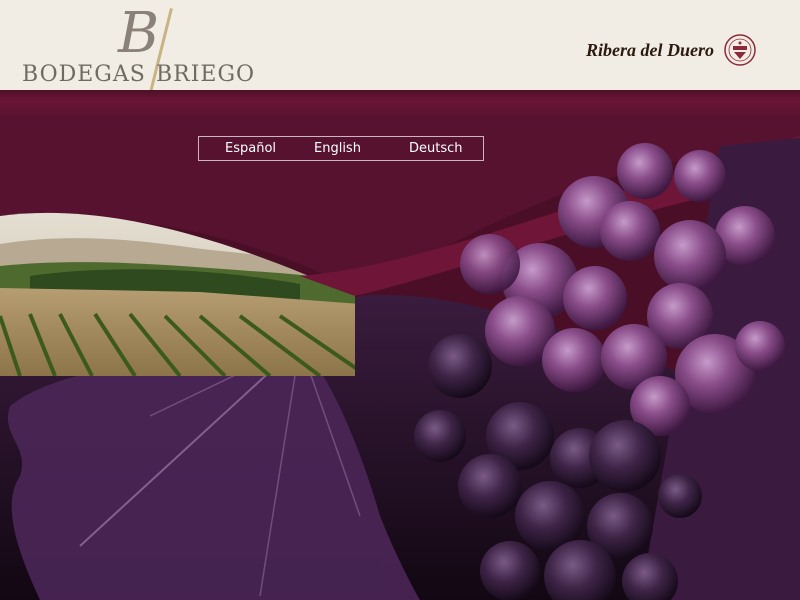 This screenshot has height=600, width=800. I want to click on language-link-spanish: Español, so click(250, 148).